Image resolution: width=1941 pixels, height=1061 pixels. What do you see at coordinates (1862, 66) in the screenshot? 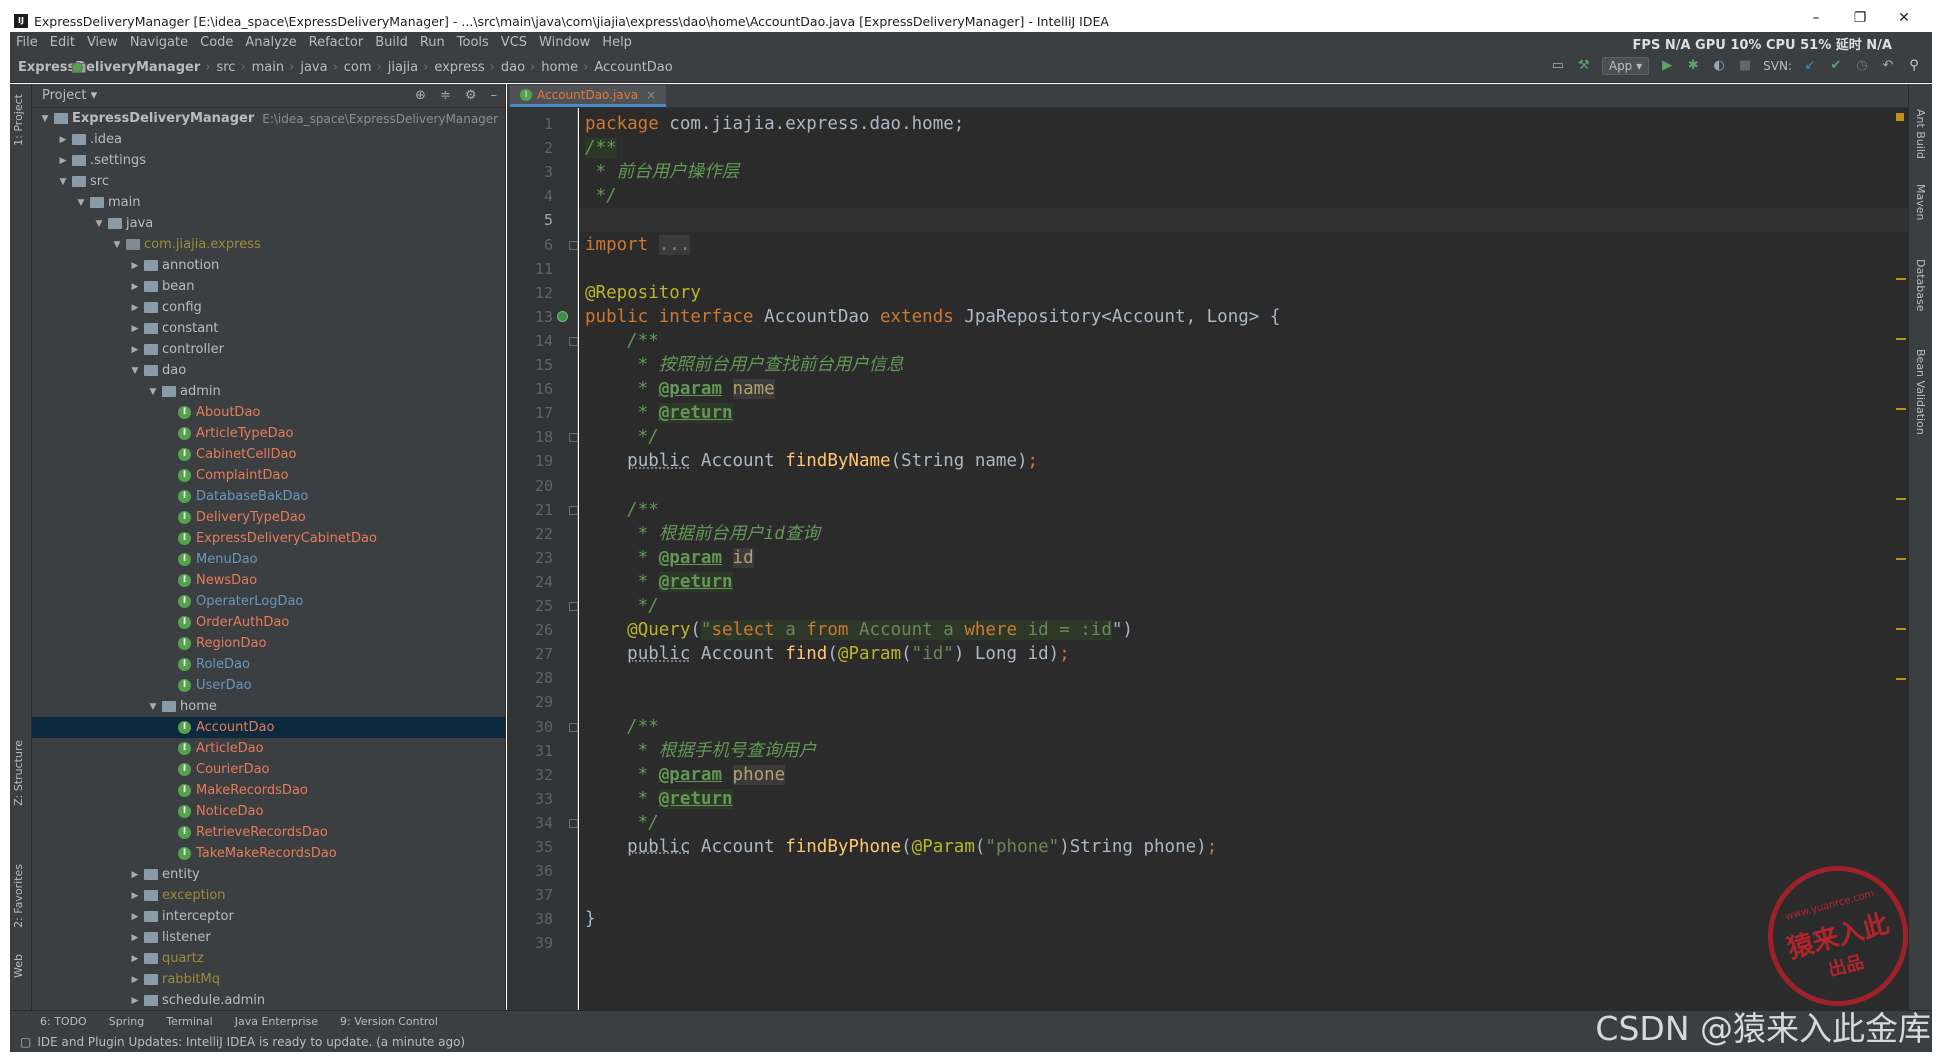
I see `history-icon: ◷` at bounding box center [1862, 66].